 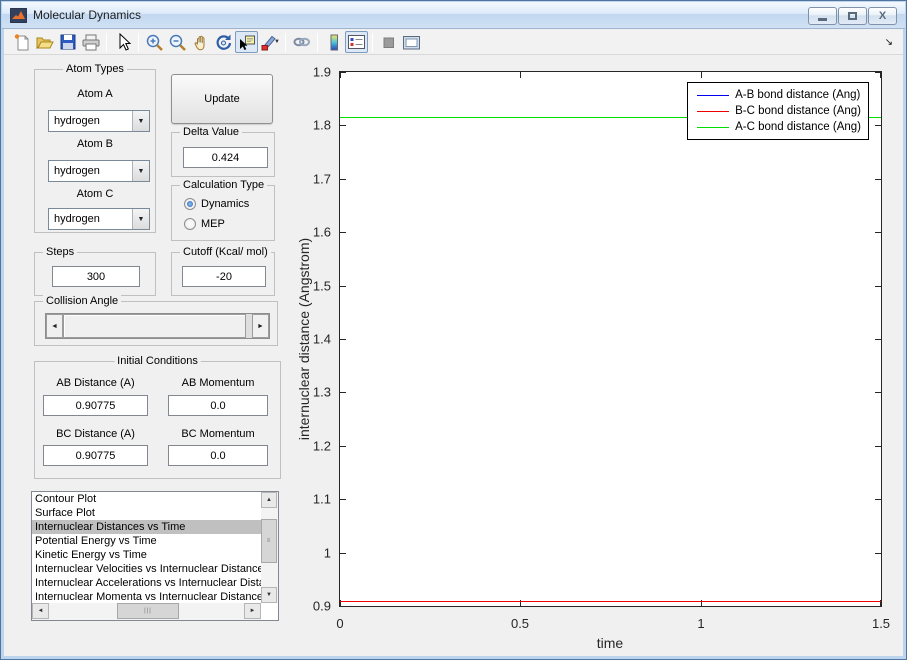 I want to click on series-line, so click(x=610, y=602).